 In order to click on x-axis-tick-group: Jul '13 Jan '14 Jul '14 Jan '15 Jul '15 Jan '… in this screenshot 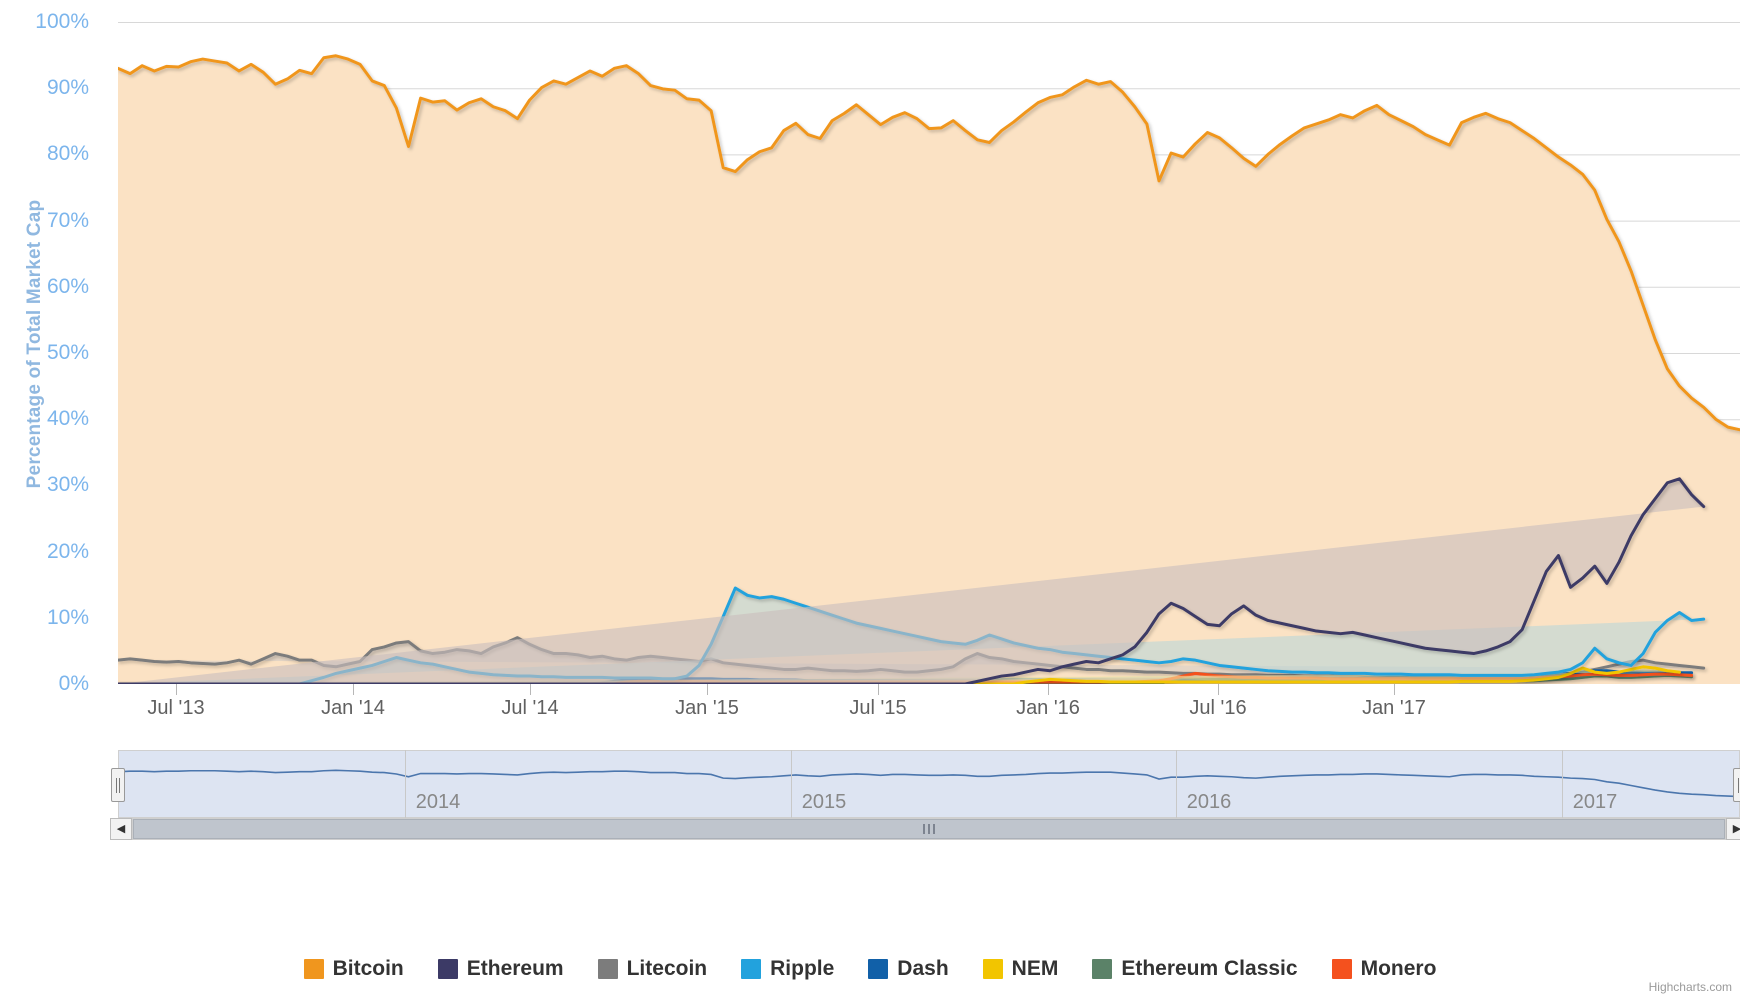, I will do `click(929, 708)`.